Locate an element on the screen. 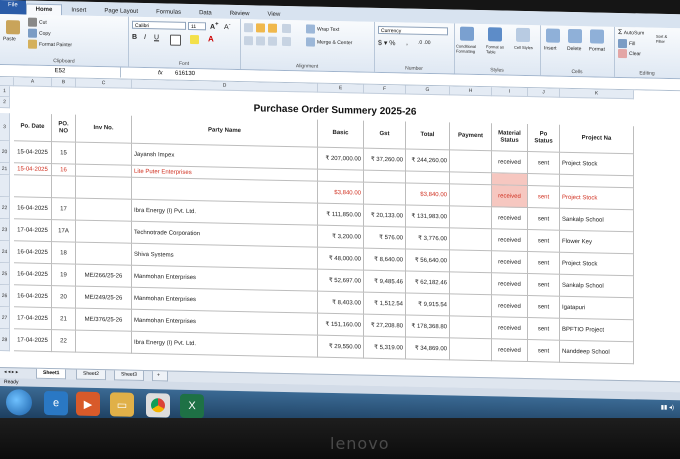 This screenshot has height=459, width=680. merge-center-button: Merge & Center is located at coordinates (329, 42).